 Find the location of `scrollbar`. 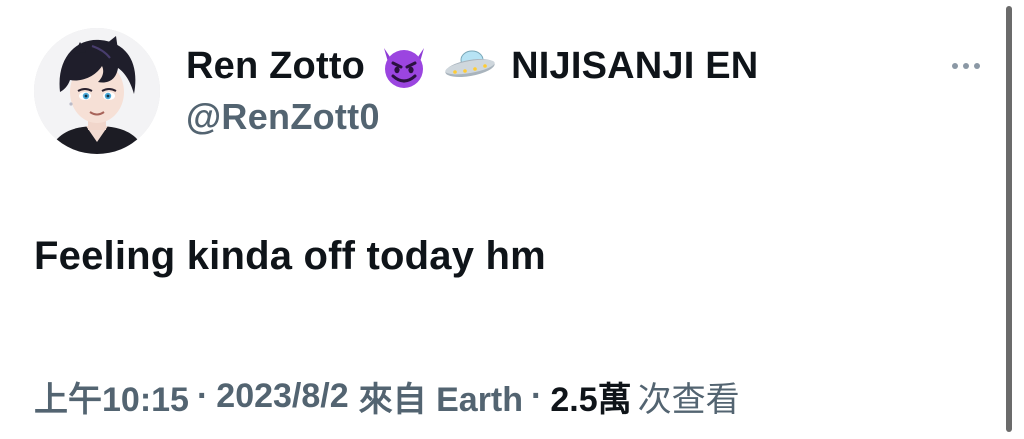

scrollbar is located at coordinates (1009, 219).